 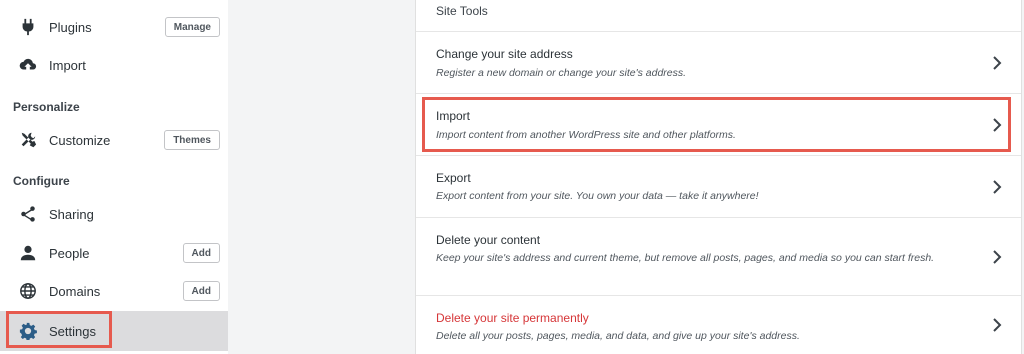 What do you see at coordinates (114, 214) in the screenshot?
I see `sidebar-item-sharing: Sharing` at bounding box center [114, 214].